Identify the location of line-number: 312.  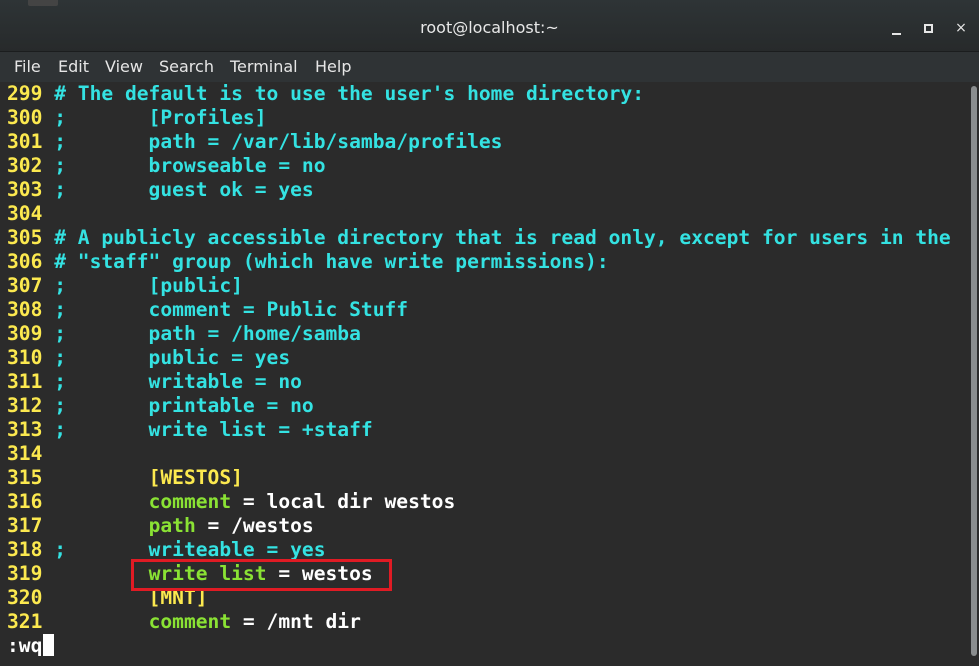
(31, 405).